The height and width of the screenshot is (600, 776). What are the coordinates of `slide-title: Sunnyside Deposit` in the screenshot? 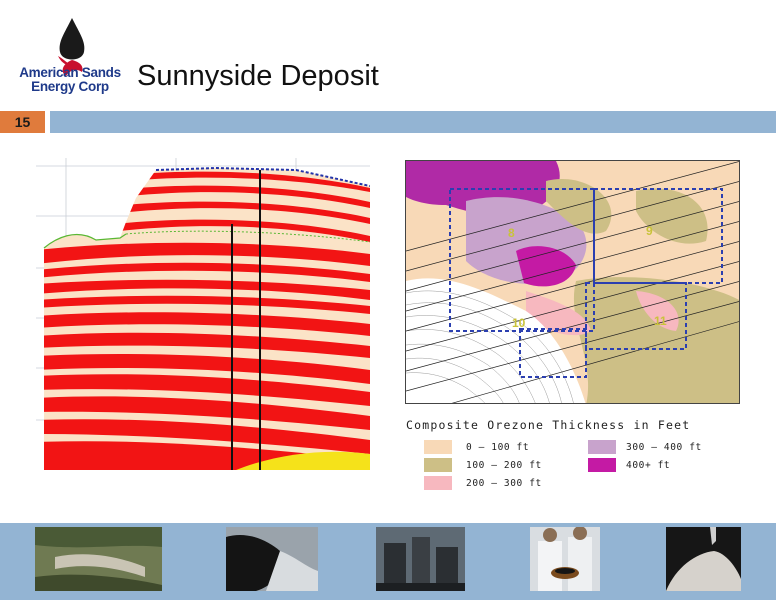 It's located at (258, 76).